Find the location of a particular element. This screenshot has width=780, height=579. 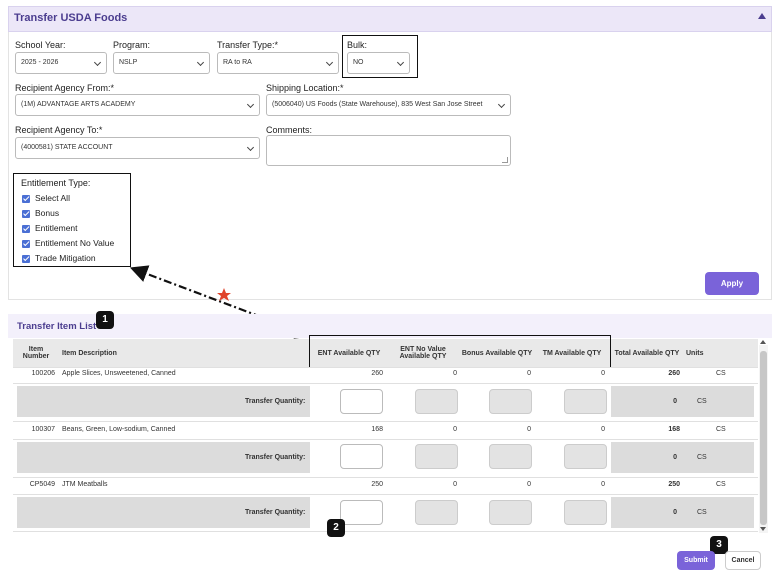

scroll-up-icon is located at coordinates (763, 342).